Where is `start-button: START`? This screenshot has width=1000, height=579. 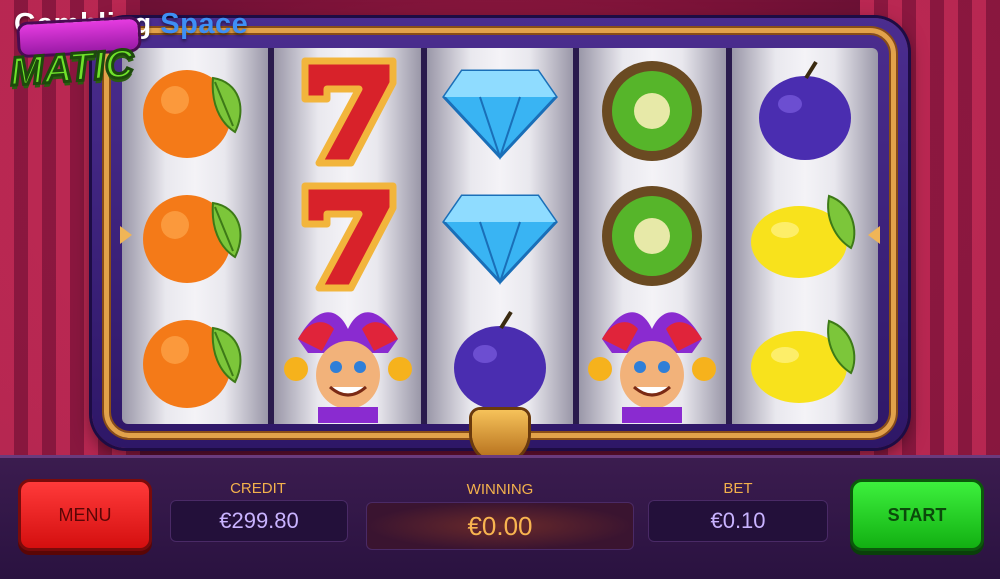
start-button: START is located at coordinates (917, 515).